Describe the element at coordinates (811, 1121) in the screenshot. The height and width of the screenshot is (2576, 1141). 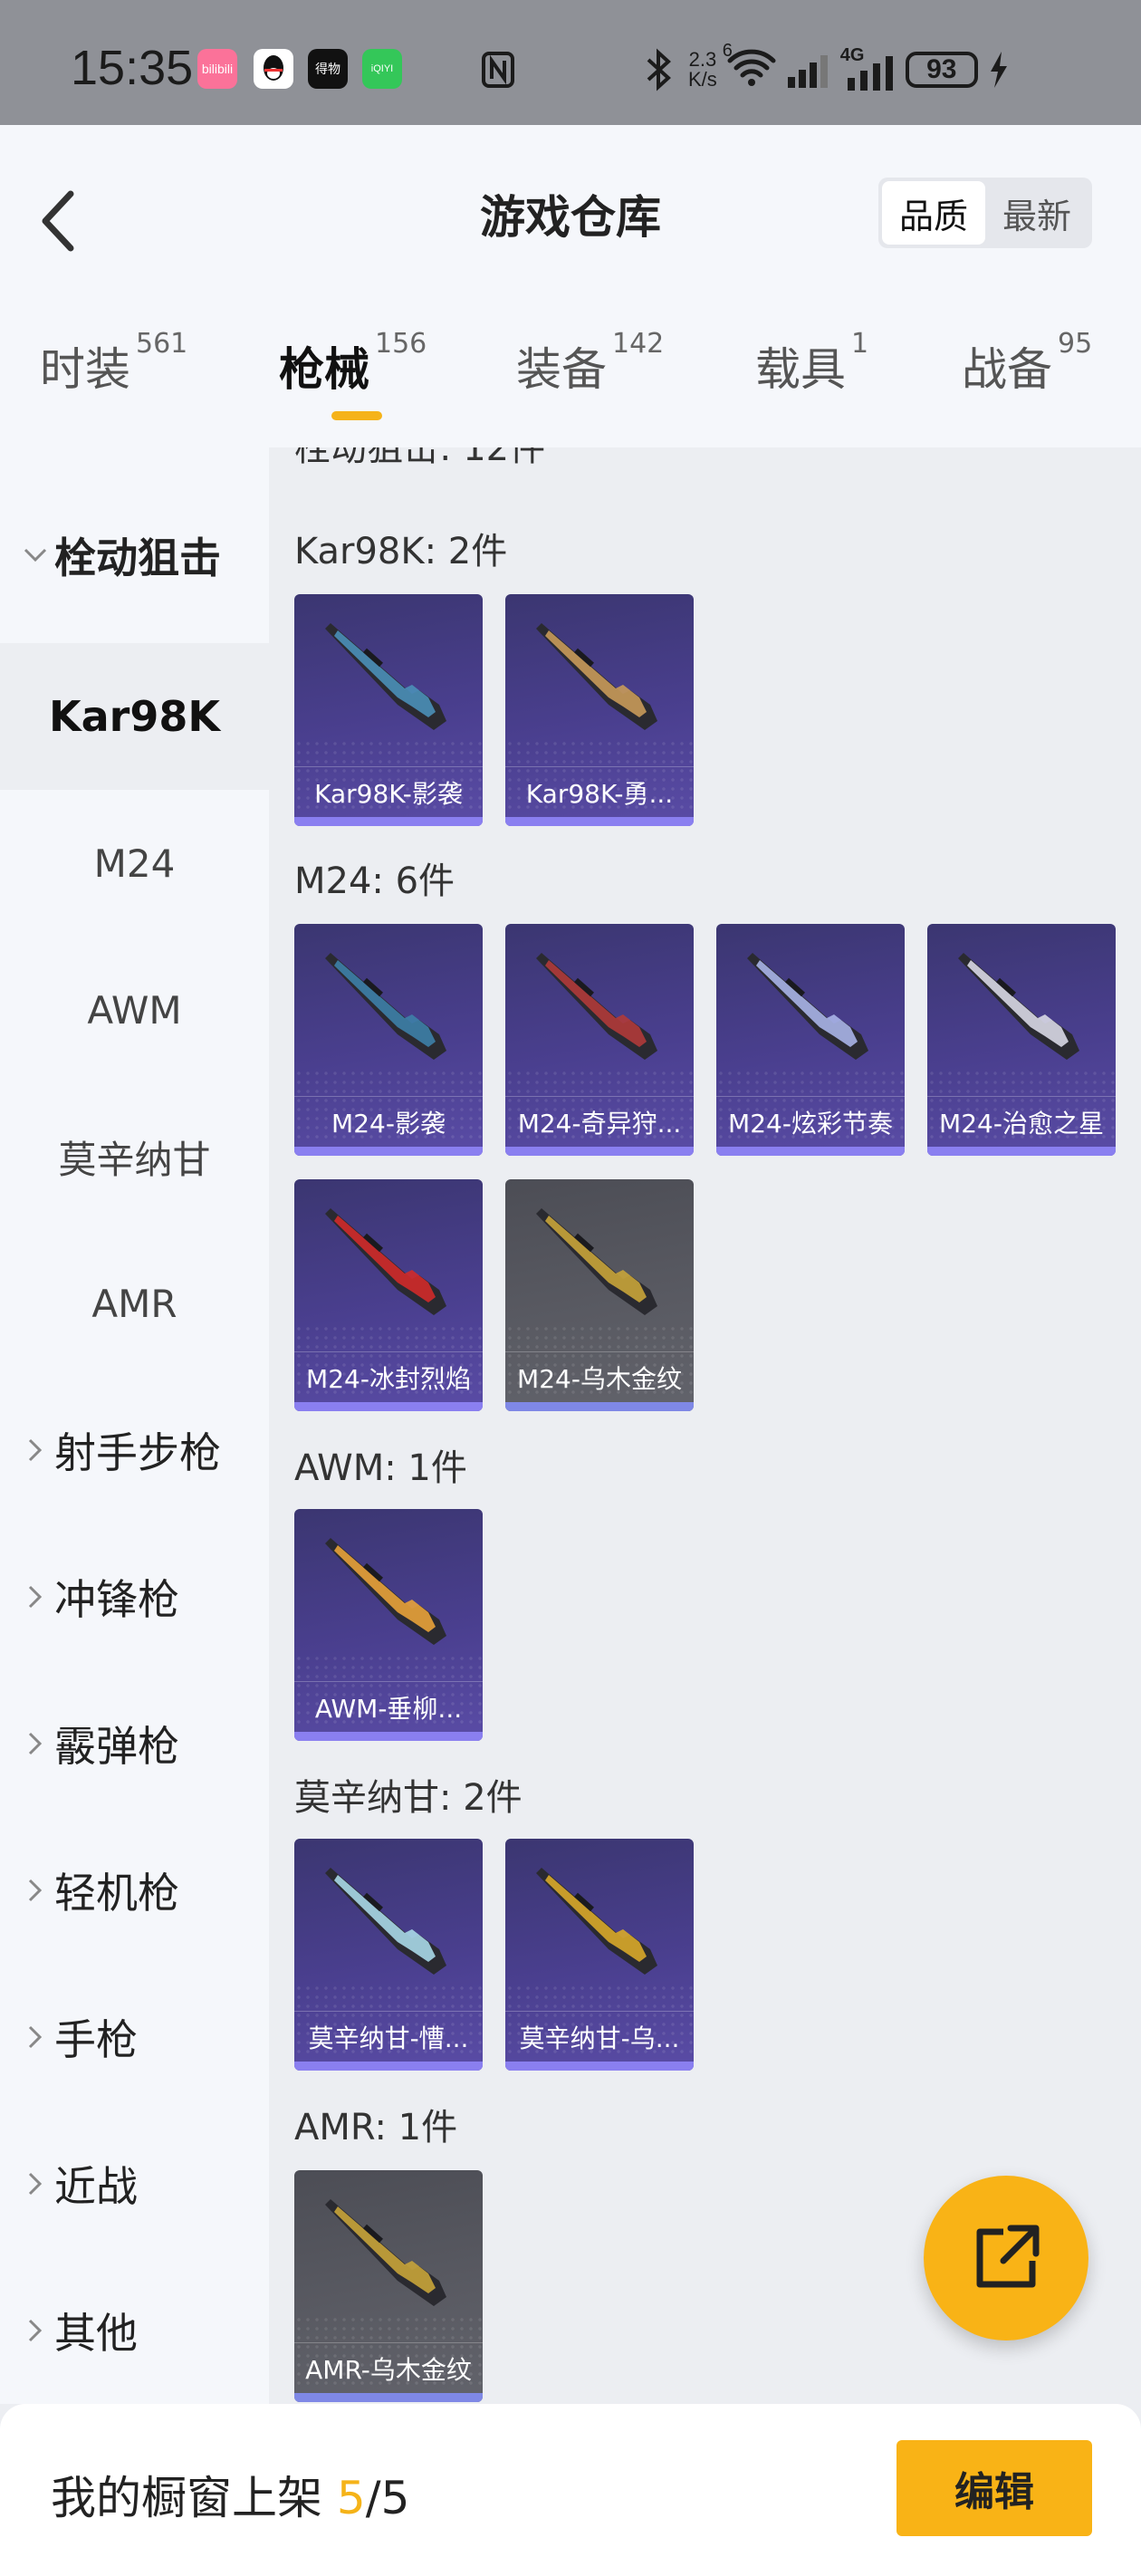
I see `item-name: M24-炫彩节奏` at that location.